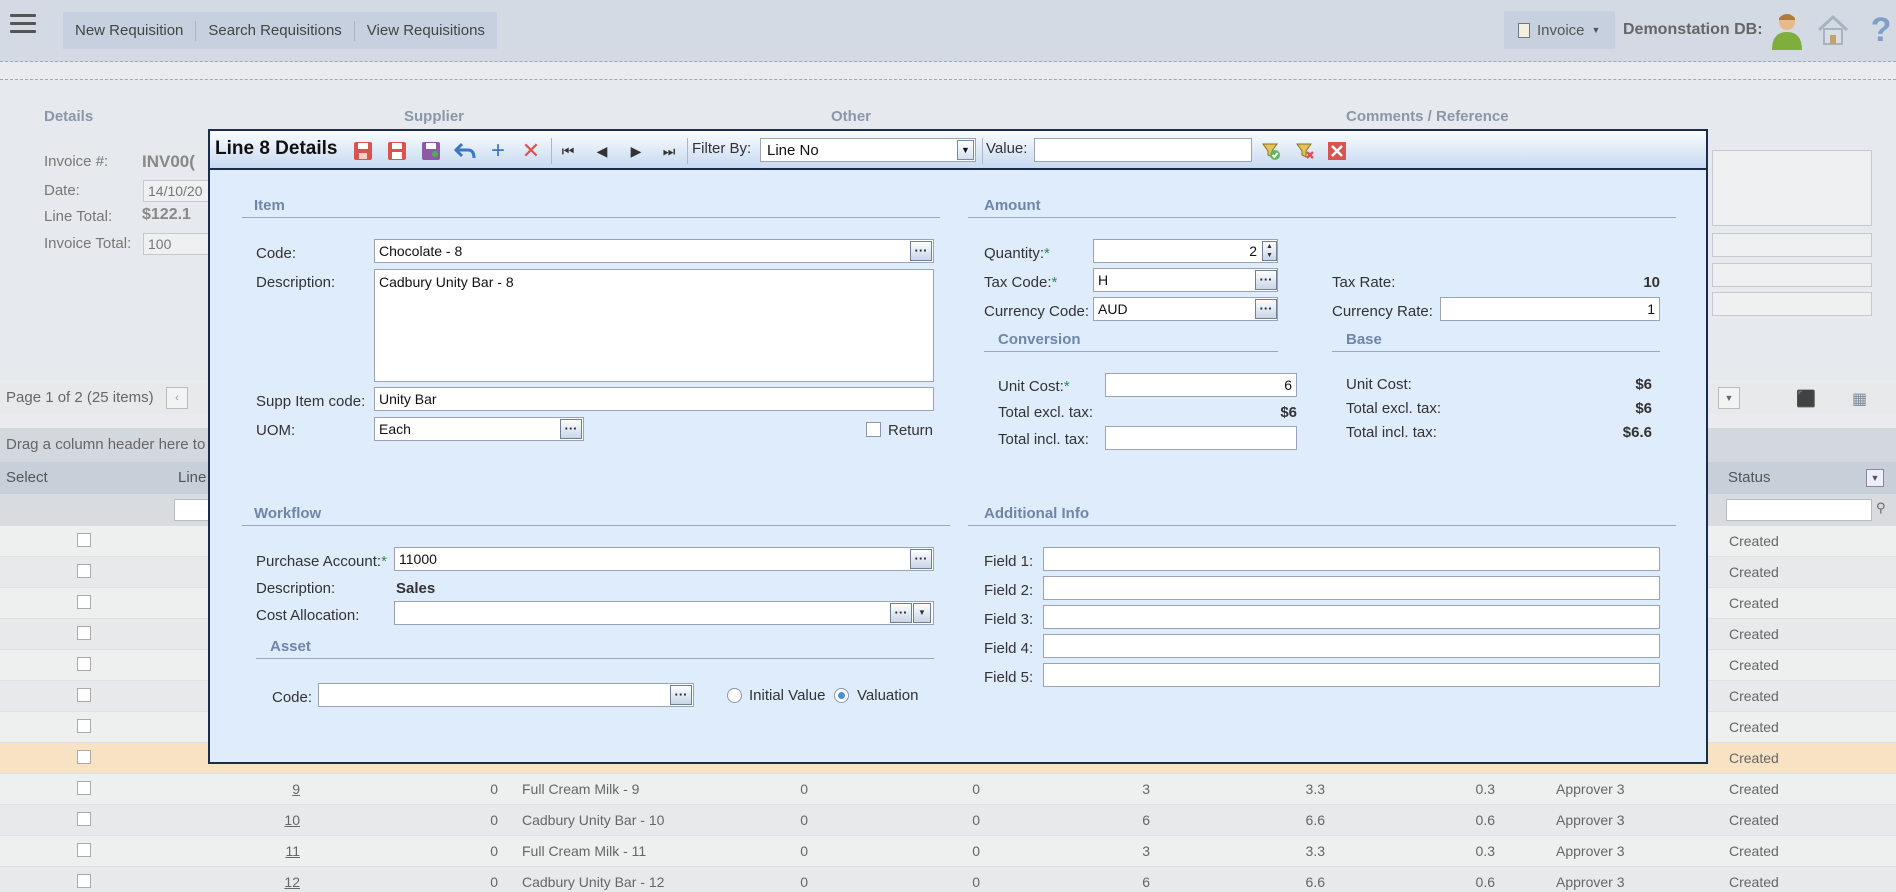  Describe the element at coordinates (873, 429) in the screenshot. I see `return-checkbox` at that location.